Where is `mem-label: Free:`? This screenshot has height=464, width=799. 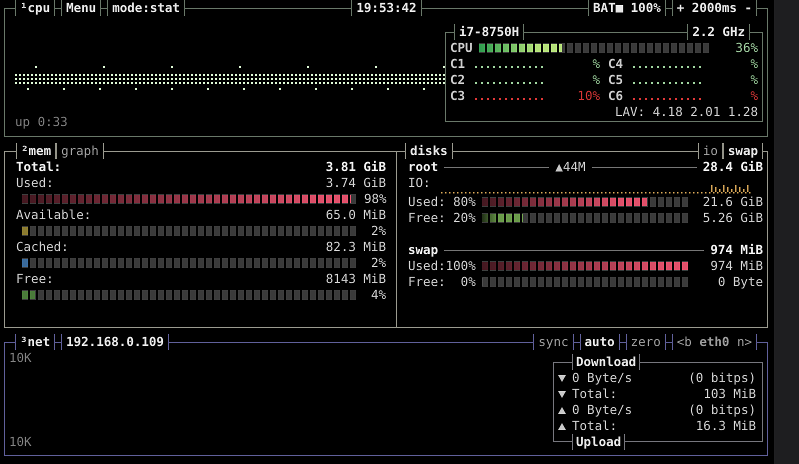 mem-label: Free: is located at coordinates (35, 279).